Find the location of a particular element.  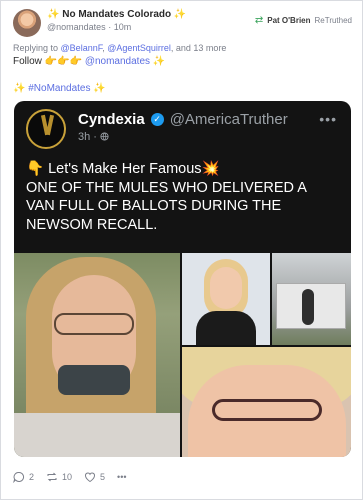

mention-link: @nomandates is located at coordinates (117, 61).